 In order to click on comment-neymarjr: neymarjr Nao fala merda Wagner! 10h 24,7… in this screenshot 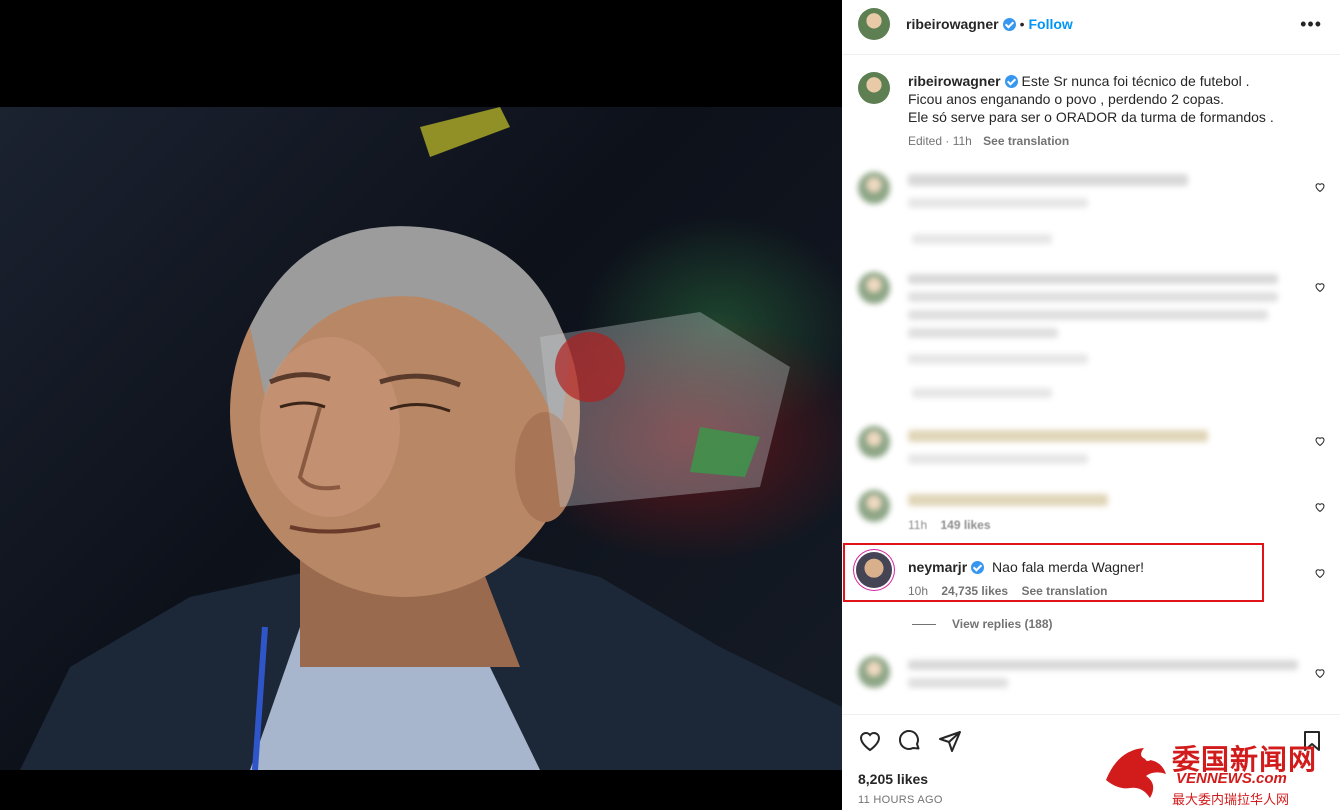, I will do `click(1091, 573)`.